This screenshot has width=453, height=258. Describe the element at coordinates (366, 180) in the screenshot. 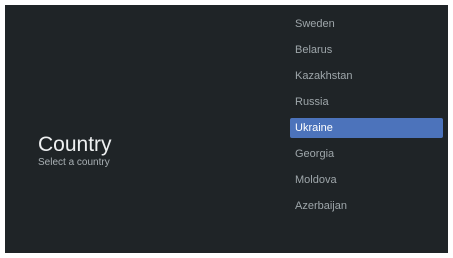

I see `country-option-moldova: Moldova` at that location.